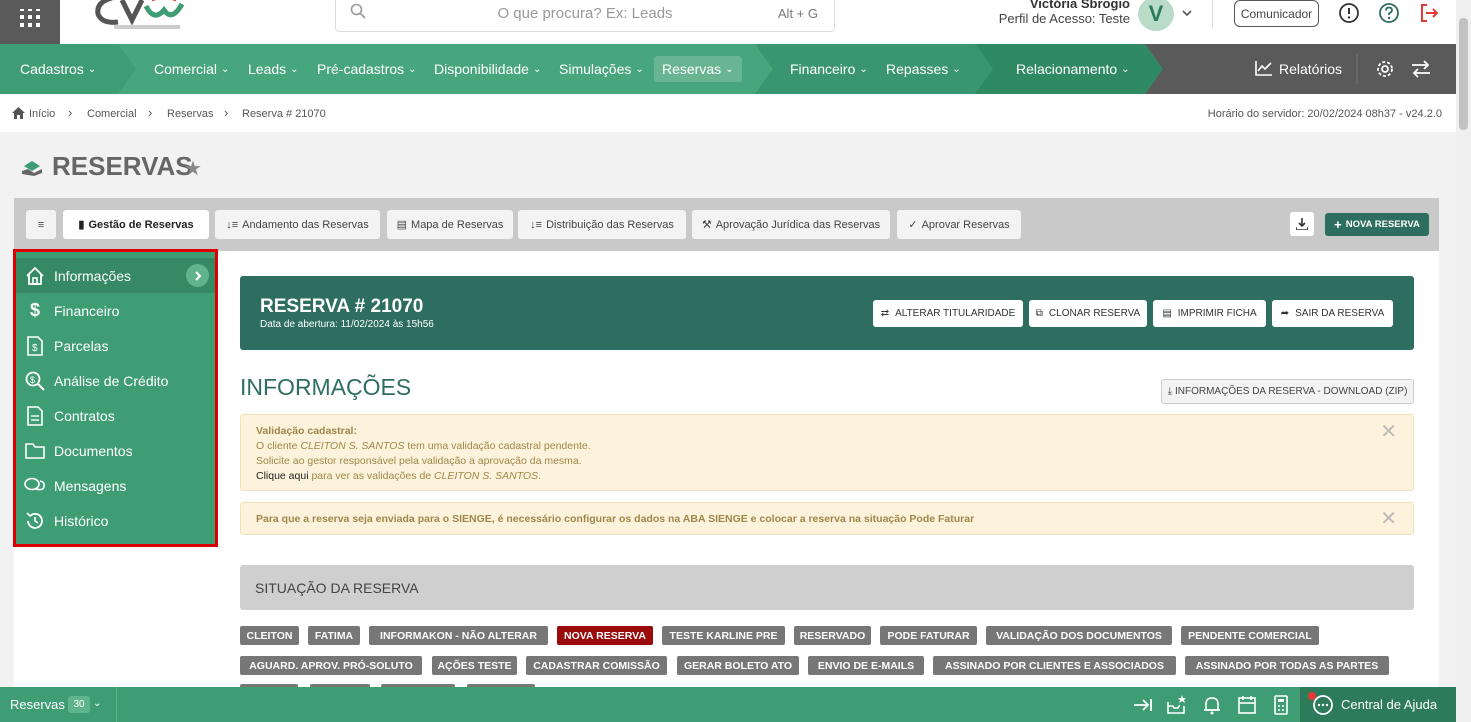  Describe the element at coordinates (42, 114) in the screenshot. I see `breadcrumb-inicio: Início` at that location.